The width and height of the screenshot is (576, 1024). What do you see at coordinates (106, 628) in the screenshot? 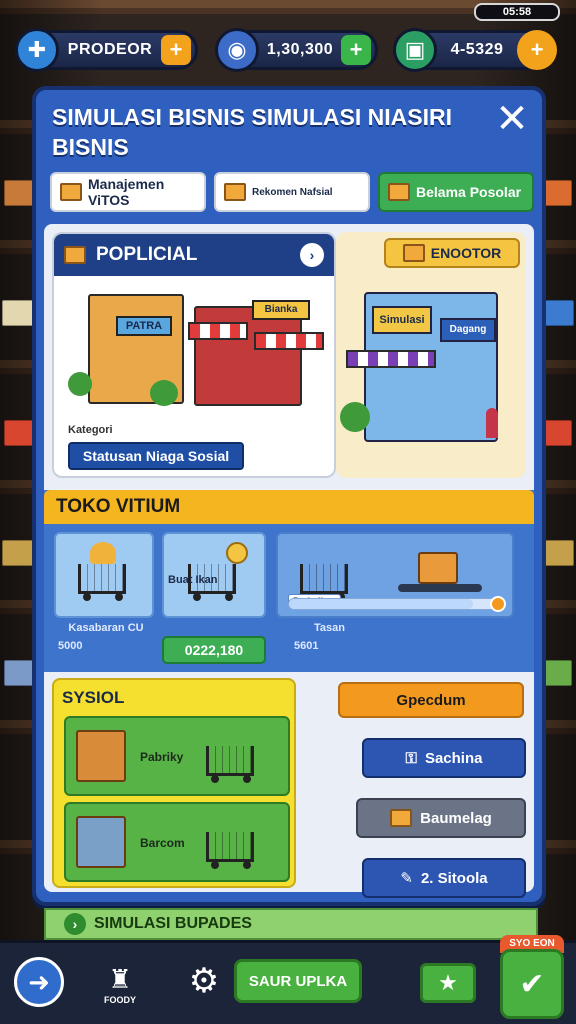
I see `toko-item-label: Kasabaran CU` at bounding box center [106, 628].